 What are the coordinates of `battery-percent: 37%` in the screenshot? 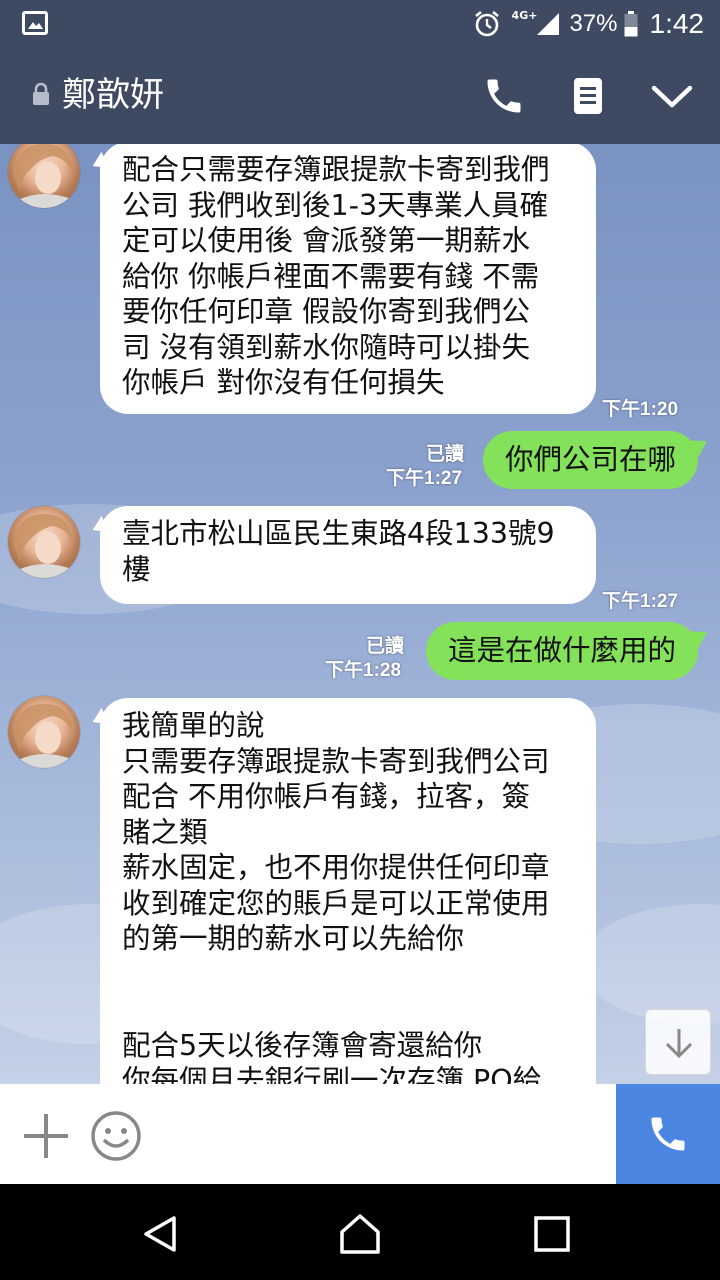 It's located at (593, 23).